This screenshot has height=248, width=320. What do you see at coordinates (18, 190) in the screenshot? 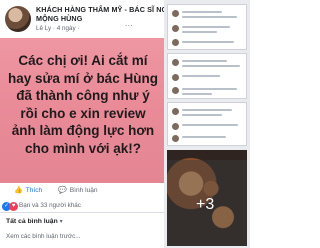
I see `thumbs-up-icon: 👍` at bounding box center [18, 190].